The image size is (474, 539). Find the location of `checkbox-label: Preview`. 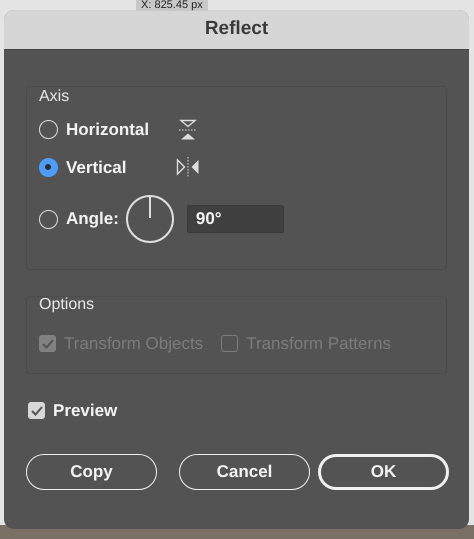

checkbox-label: Preview is located at coordinates (85, 411).